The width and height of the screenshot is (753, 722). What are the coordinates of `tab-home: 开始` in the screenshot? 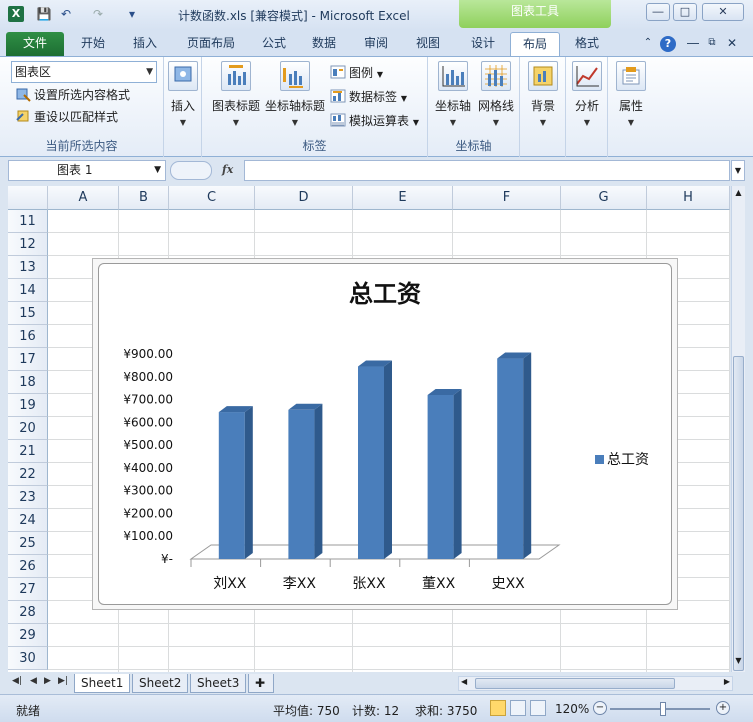 It's located at (93, 44).